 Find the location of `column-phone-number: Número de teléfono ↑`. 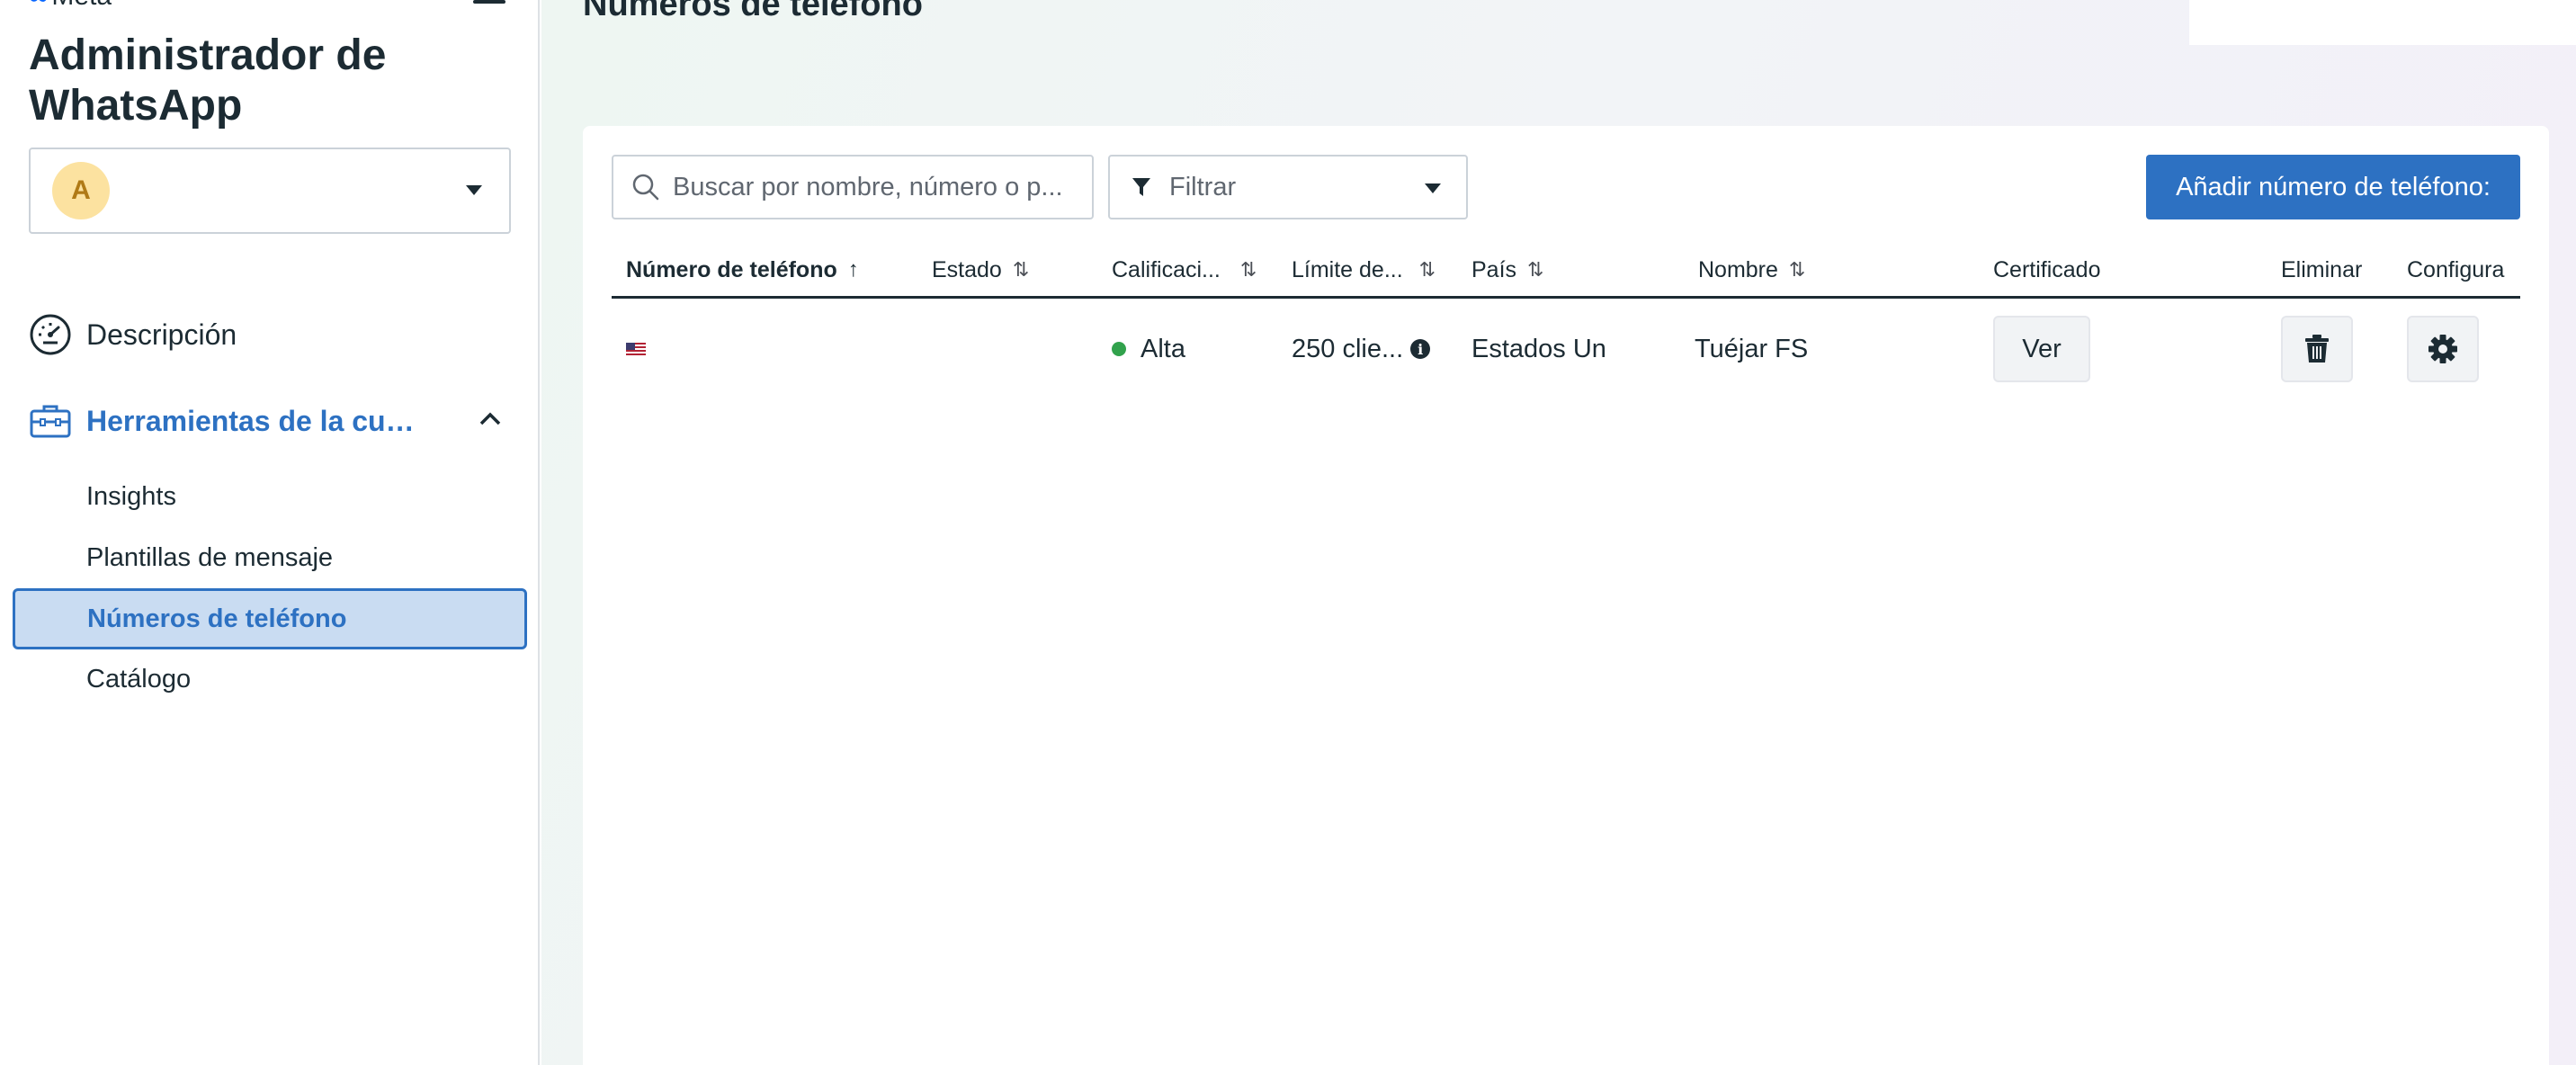

column-phone-number: Número de teléfono ↑ is located at coordinates (742, 270).